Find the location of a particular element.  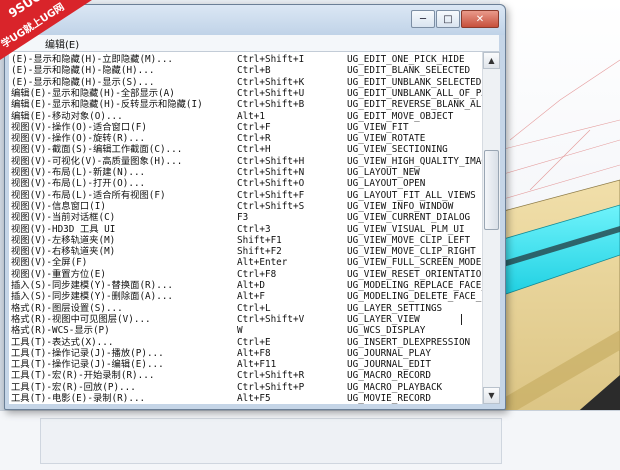

command-id: UG_EDIT_UNBLANK_ALL_OF_PART is located at coordinates (414, 93).